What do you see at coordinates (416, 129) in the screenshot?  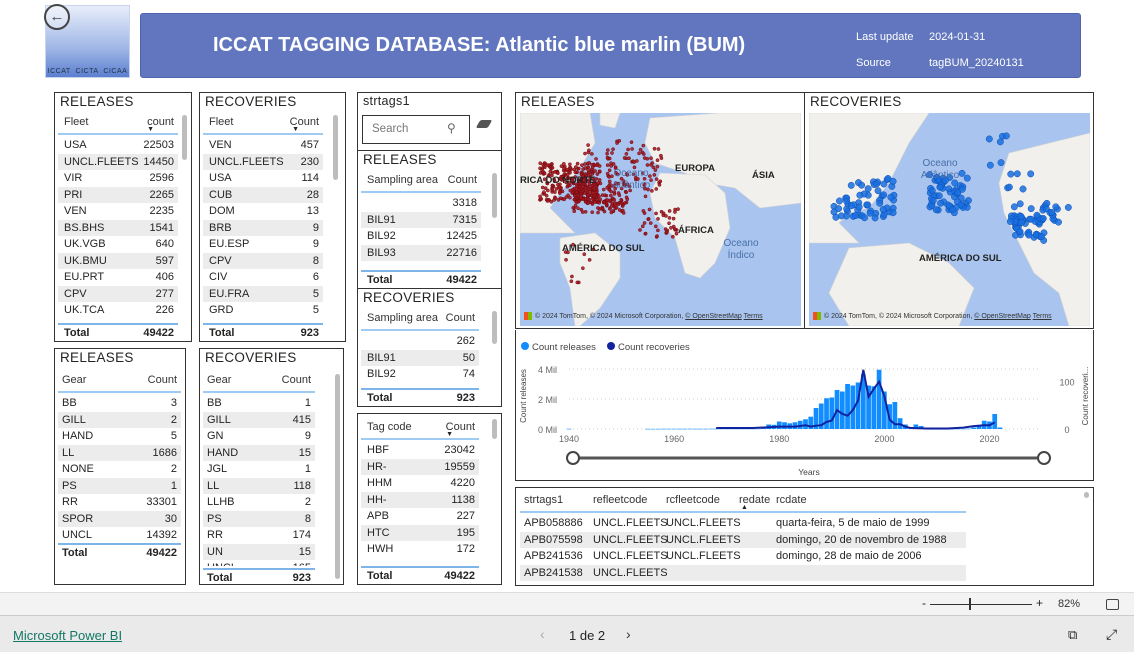 I see `search-input: Search ⚲` at bounding box center [416, 129].